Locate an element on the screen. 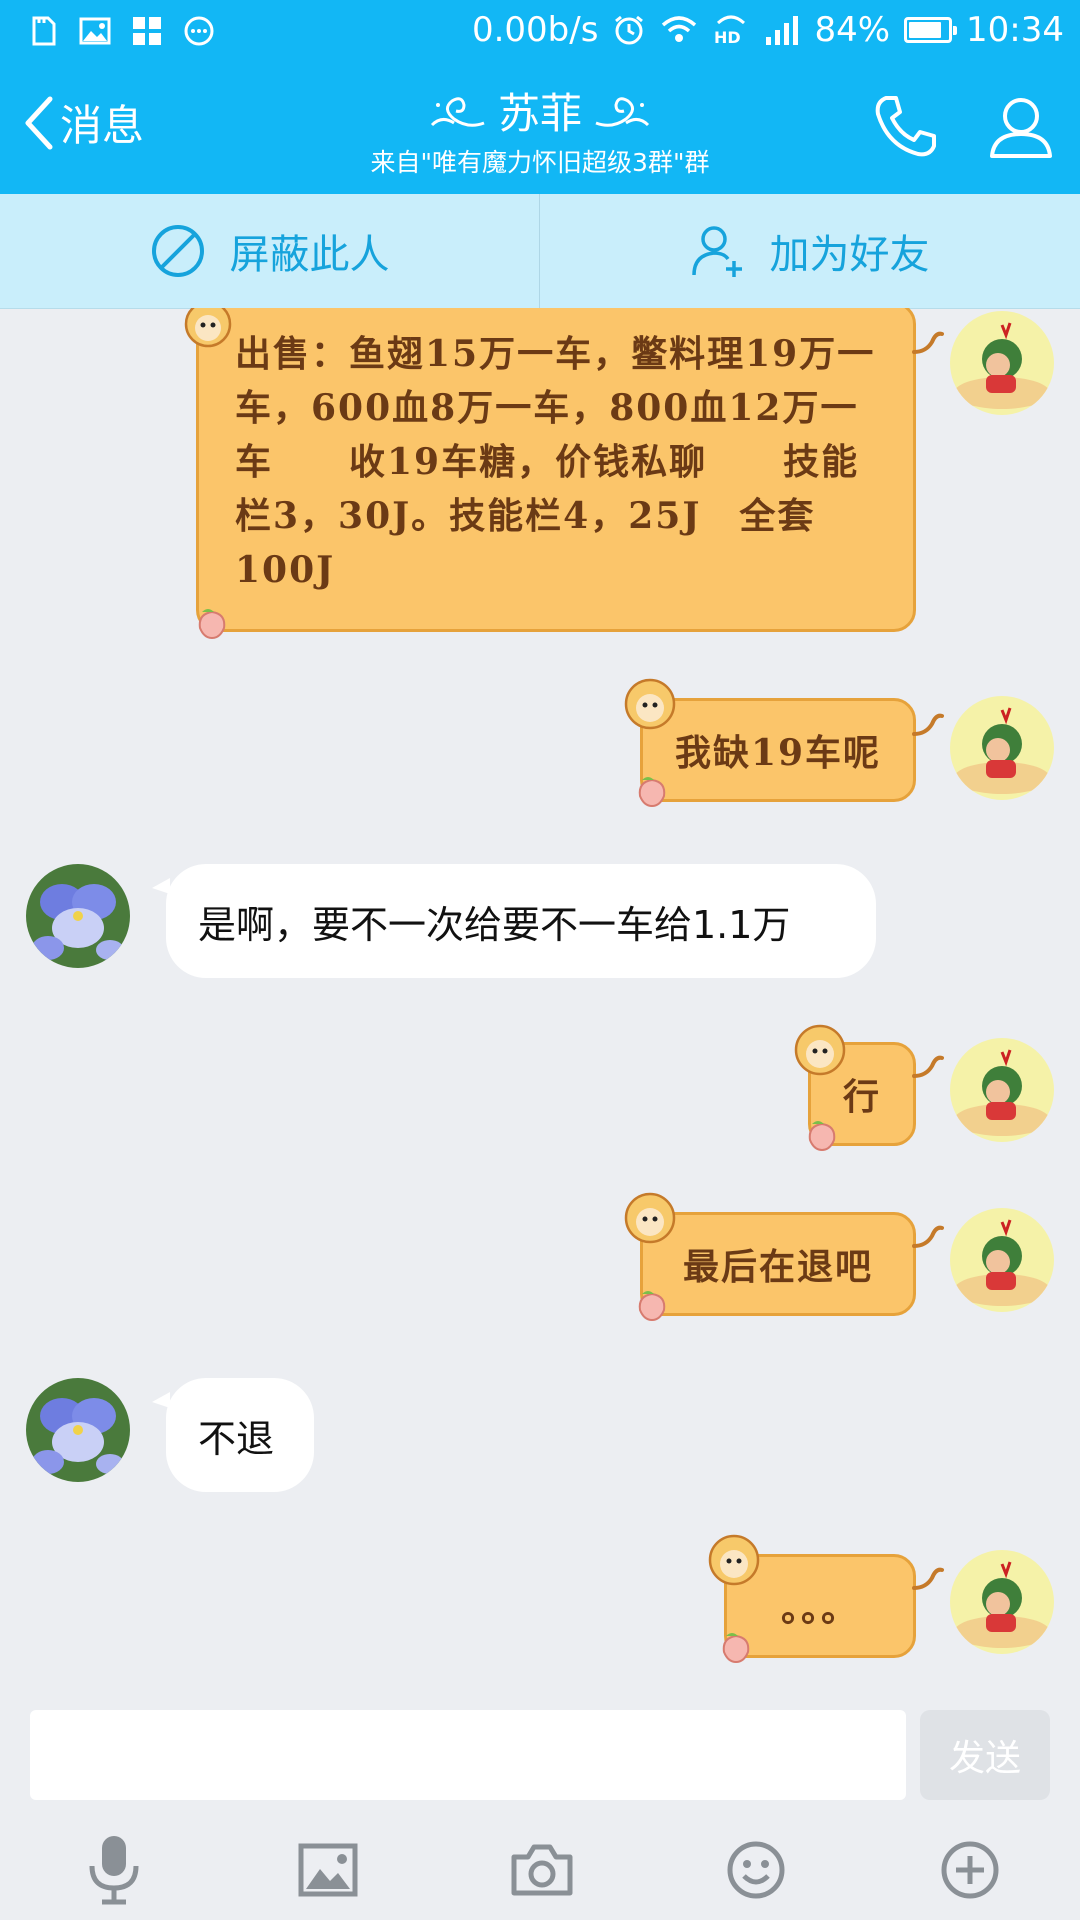 Image resolution: width=1080 pixels, height=1920 pixels. input-bar: 发送 is located at coordinates (540, 1810).